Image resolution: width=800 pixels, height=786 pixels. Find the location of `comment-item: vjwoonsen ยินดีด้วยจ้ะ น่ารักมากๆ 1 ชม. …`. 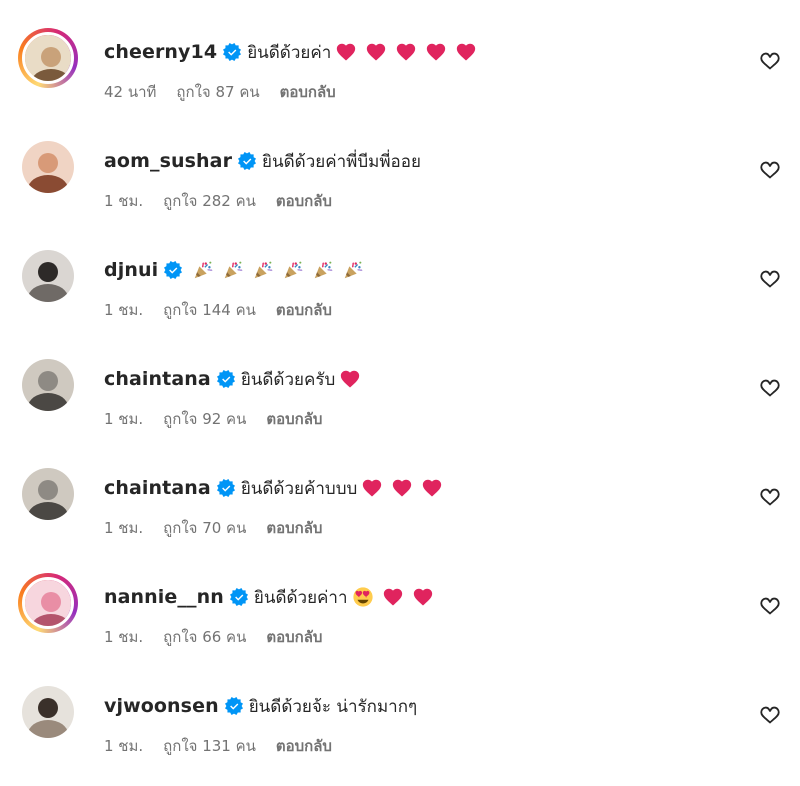

comment-item: vjwoonsen ยินดีด้วยจ้ะ น่ารักมากๆ 1 ชม. … is located at coordinates (400, 732).